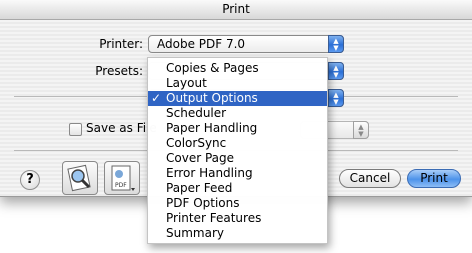 The height and width of the screenshot is (253, 472). I want to click on menu-item-label: Paper Feed, so click(199, 188).